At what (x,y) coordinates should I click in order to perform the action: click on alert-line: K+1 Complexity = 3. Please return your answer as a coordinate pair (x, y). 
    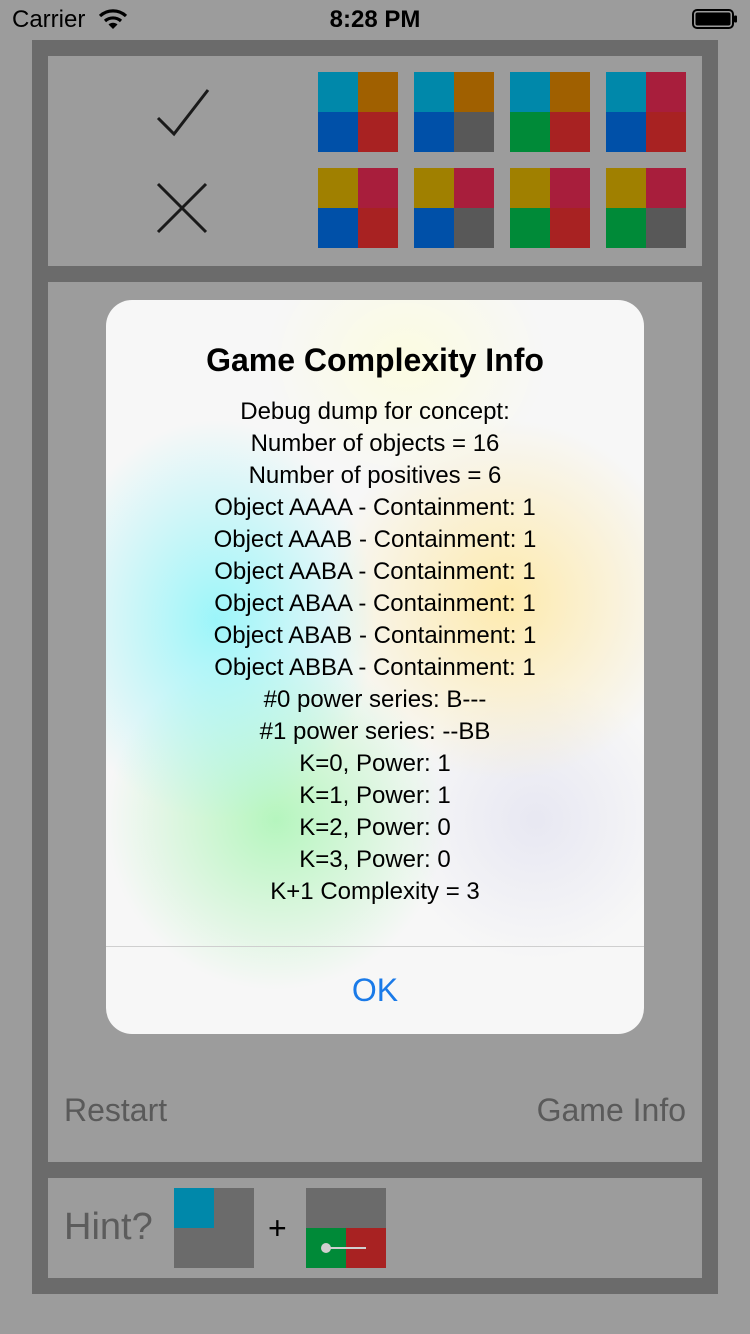
    Looking at the image, I should click on (375, 891).